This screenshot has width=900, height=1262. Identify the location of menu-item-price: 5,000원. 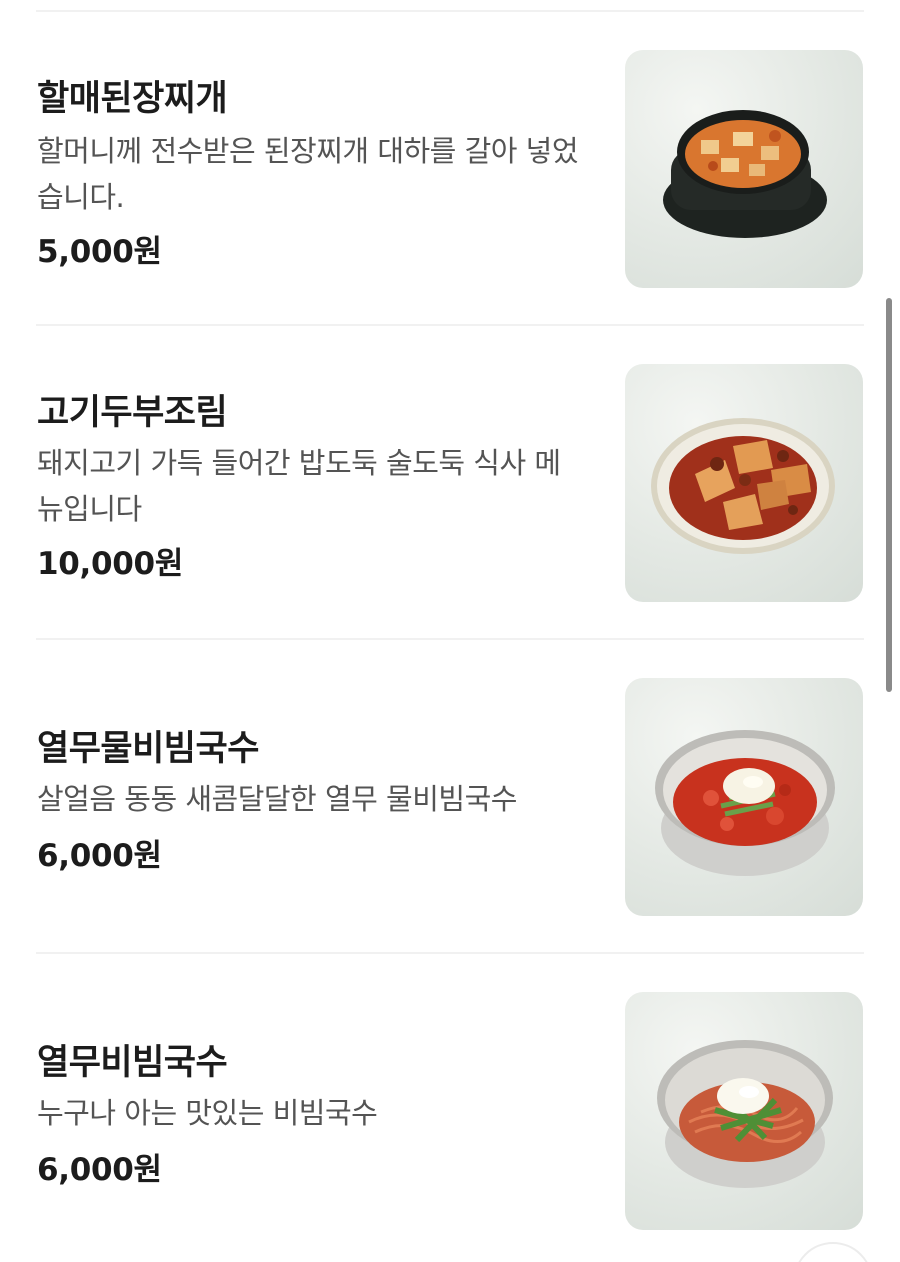
(99, 252).